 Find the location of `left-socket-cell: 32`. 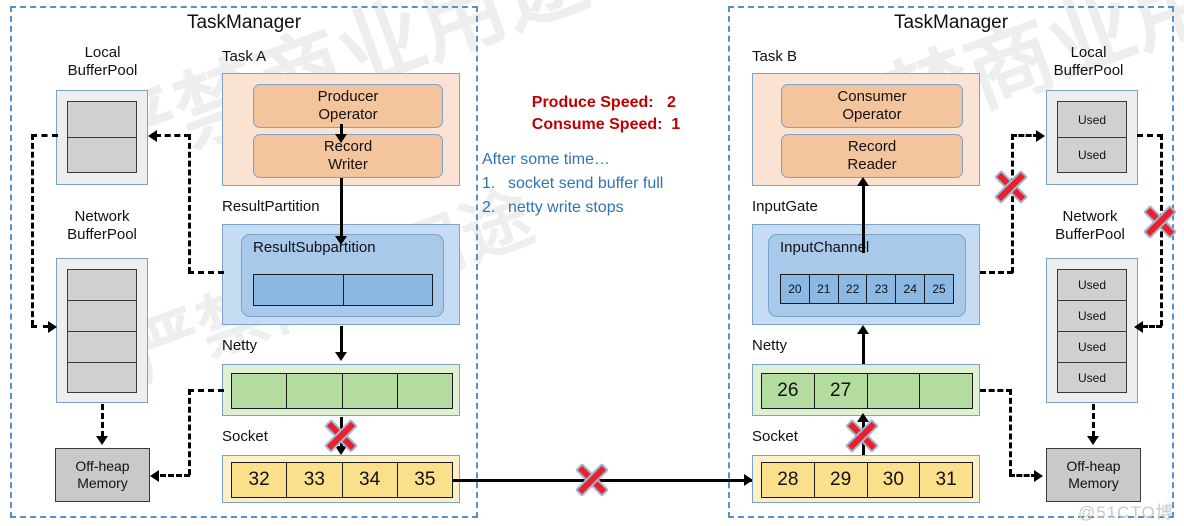

left-socket-cell: 32 is located at coordinates (260, 480).